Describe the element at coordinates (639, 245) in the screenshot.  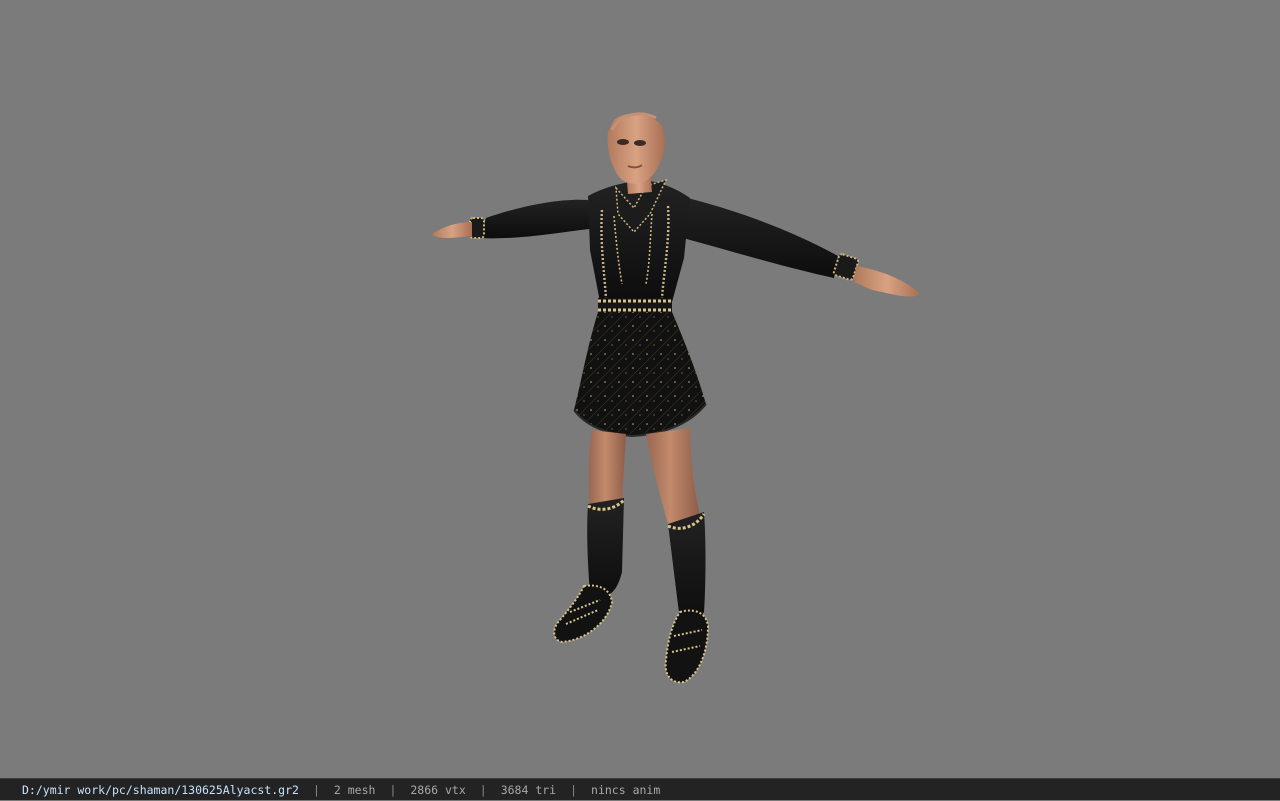
I see `torso-shirt` at that location.